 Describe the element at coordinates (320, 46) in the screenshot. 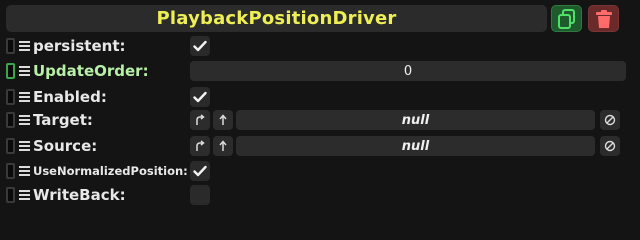

I see `field-row-persistent: persistent:` at that location.